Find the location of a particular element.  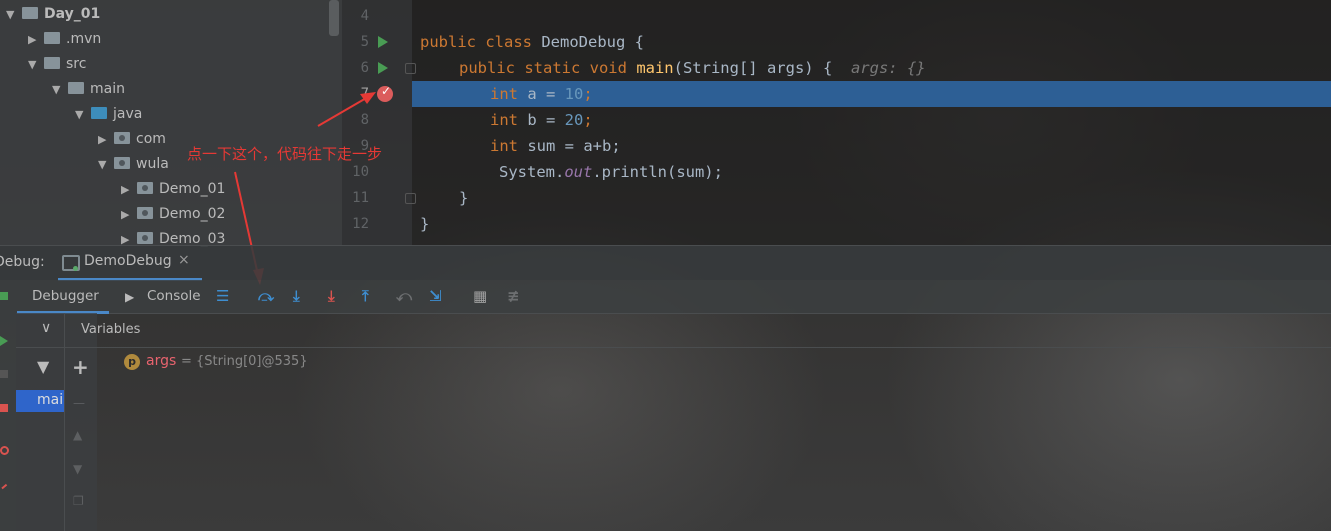

run-main-icon is located at coordinates (383, 68).